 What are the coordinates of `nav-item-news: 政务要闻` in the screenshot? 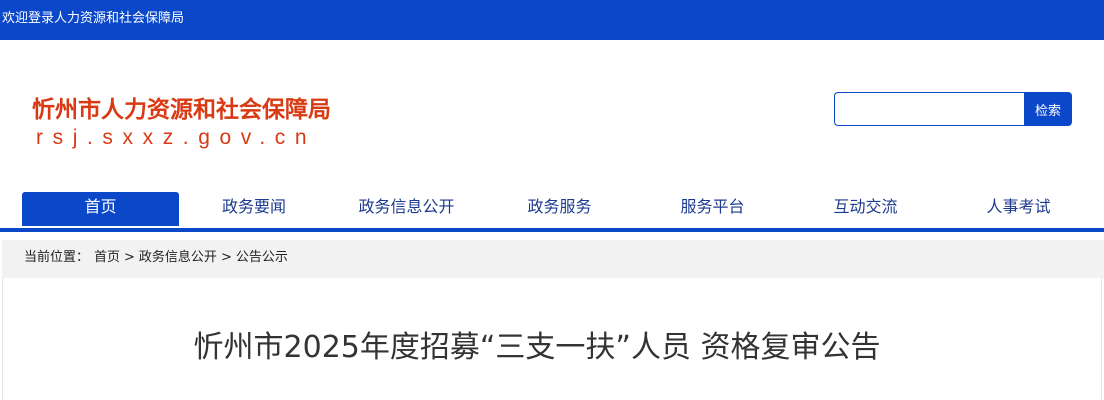 It's located at (254, 209).